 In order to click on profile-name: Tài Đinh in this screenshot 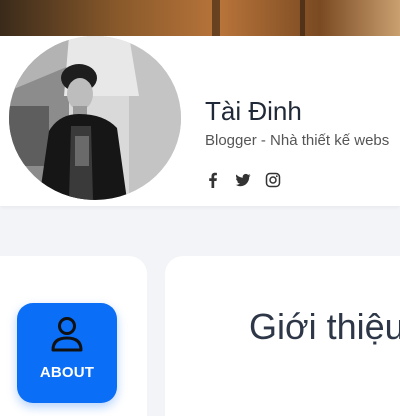, I will do `click(253, 111)`.